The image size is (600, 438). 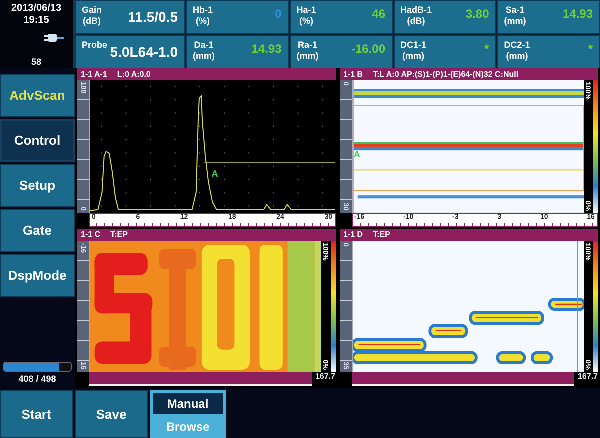 I want to click on readout-label: HadB-1, so click(x=416, y=10).